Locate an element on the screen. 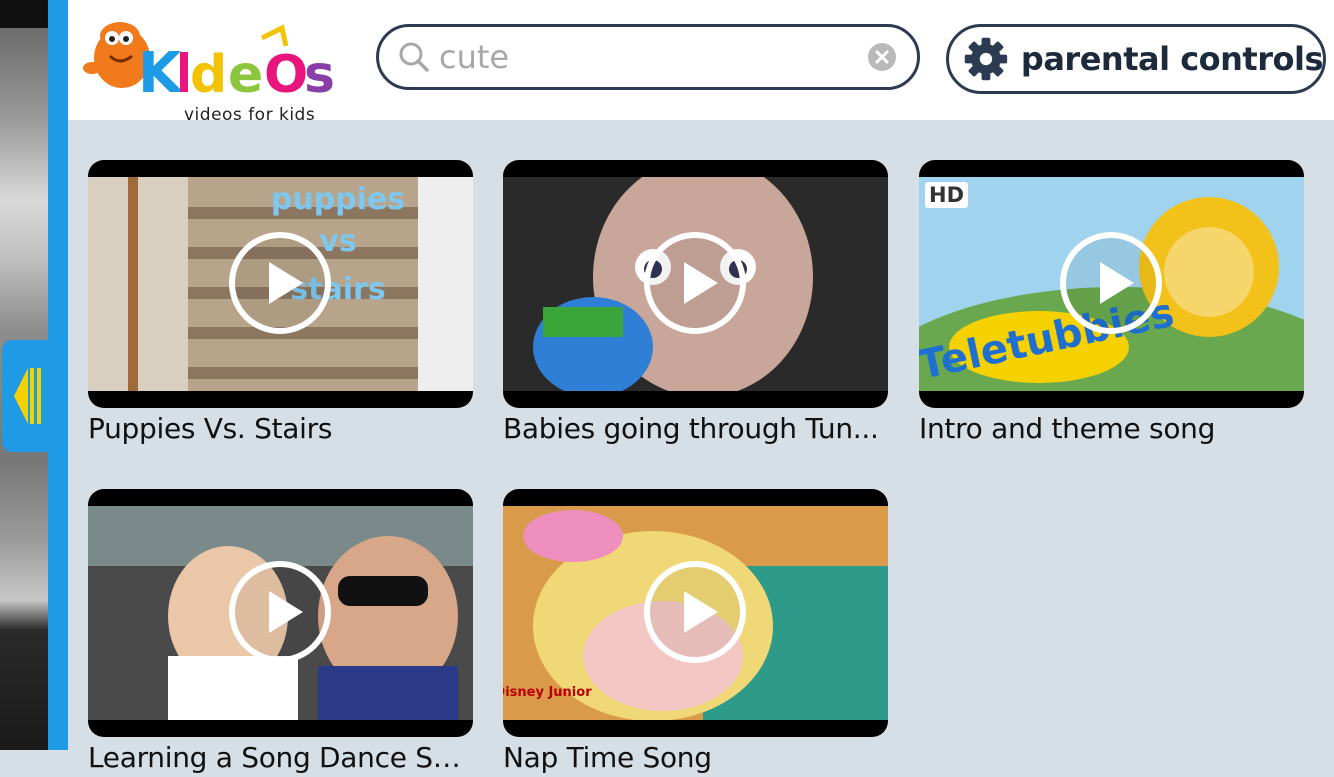 The image size is (1334, 777). svg-text: O is located at coordinates (286, 75).